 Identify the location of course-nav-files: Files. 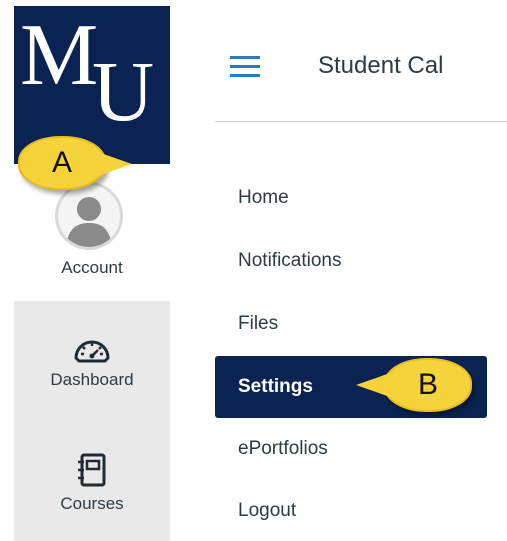
(258, 324).